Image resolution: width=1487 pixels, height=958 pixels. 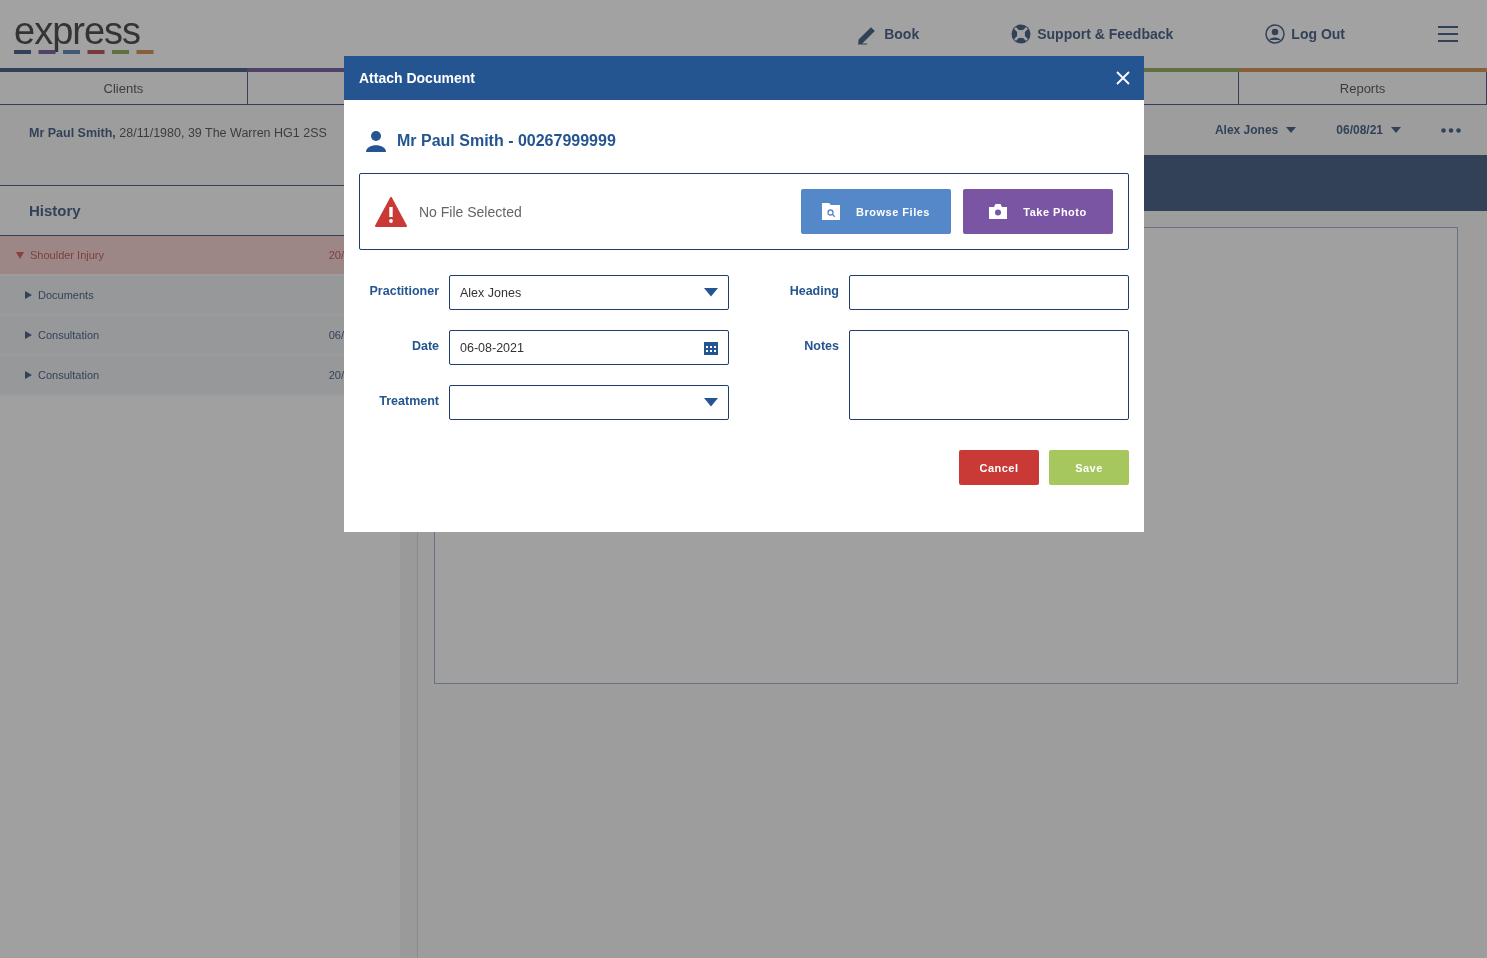 I want to click on nav-link: Support & Feedback, so click(x=1092, y=34).